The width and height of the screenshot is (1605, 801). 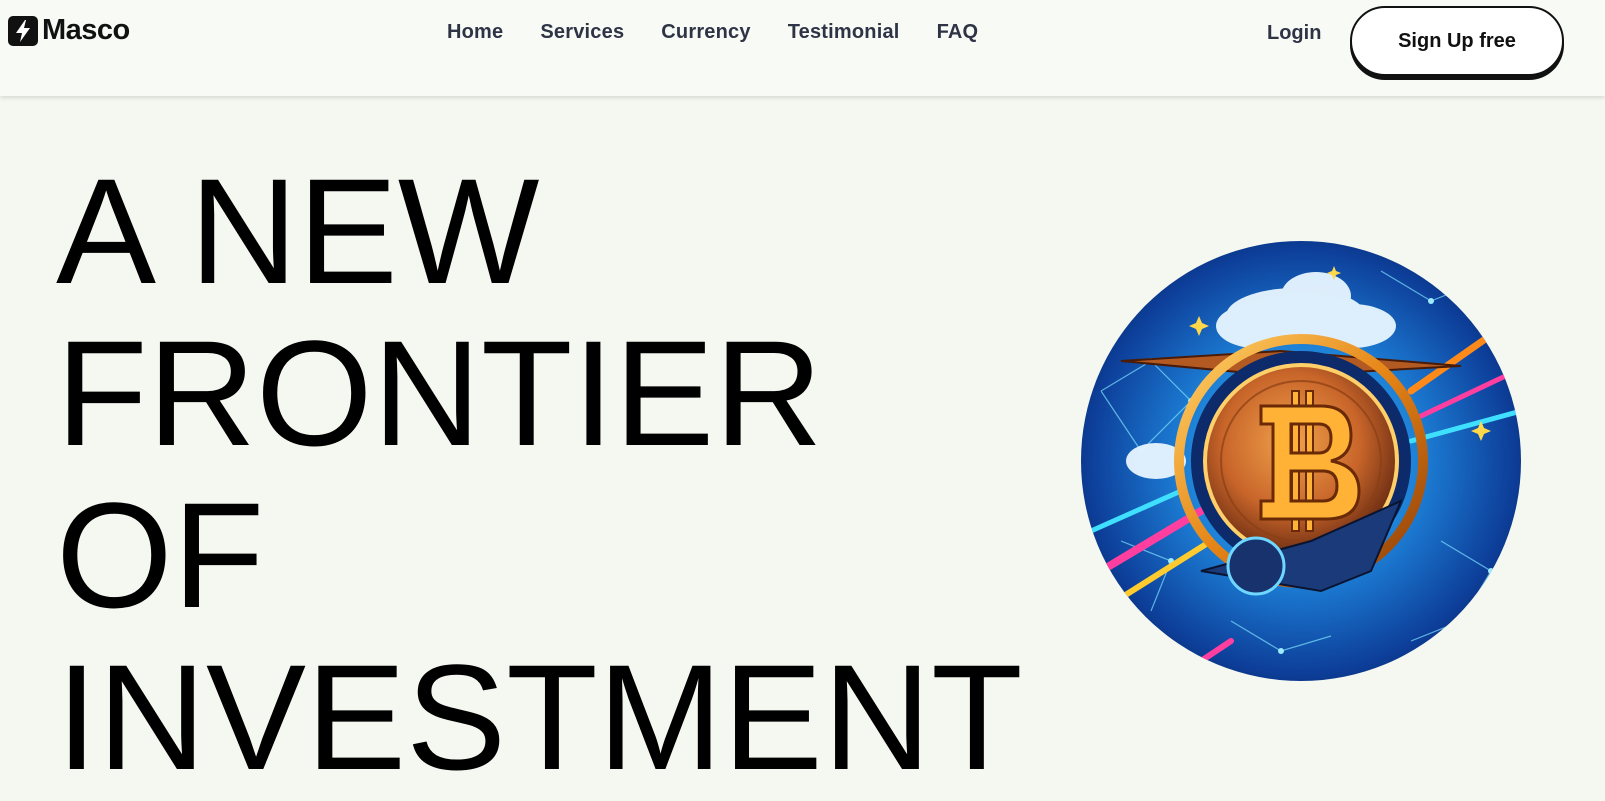 I want to click on hero-title-line: A NEW, so click(x=298, y=231).